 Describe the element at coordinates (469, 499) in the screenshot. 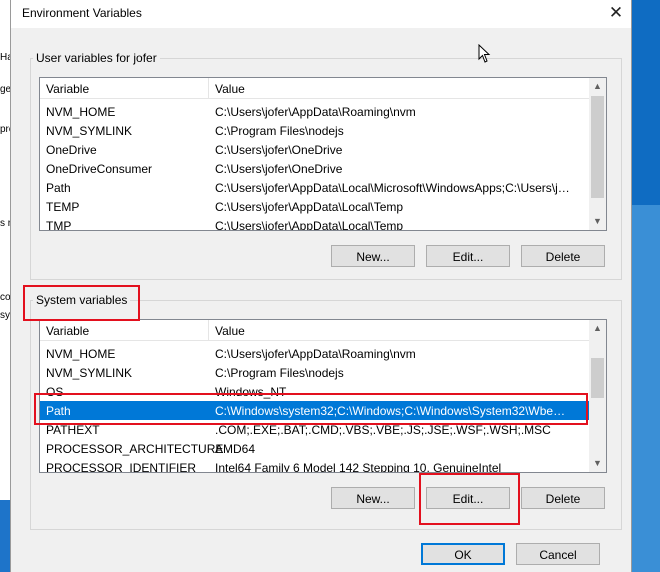

I see `highlight-edit-button` at that location.